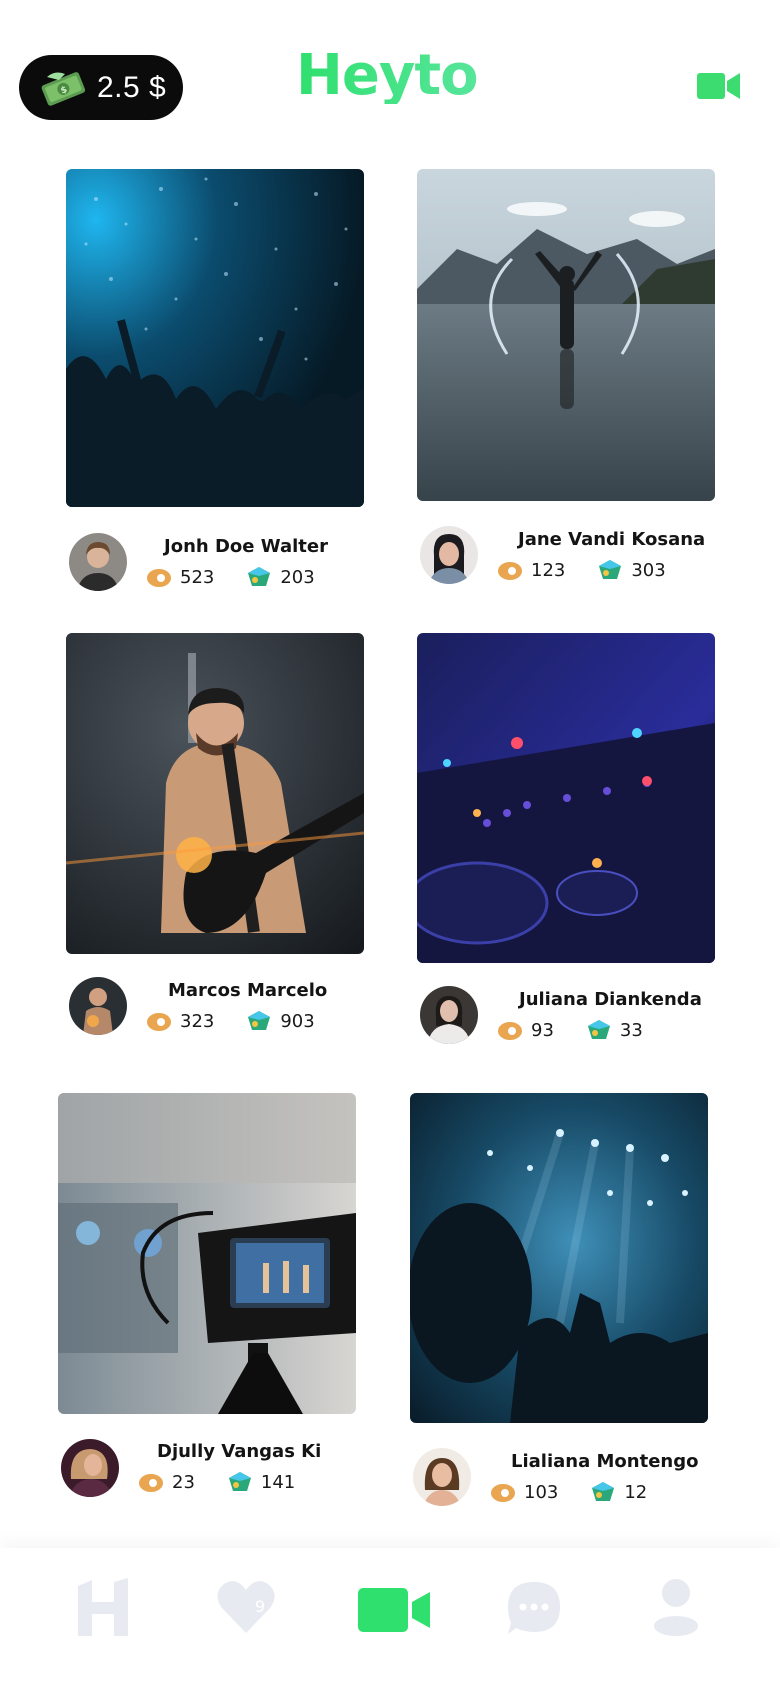 The width and height of the screenshot is (780, 1688). What do you see at coordinates (278, 1482) in the screenshot?
I see `gems-count: 141` at bounding box center [278, 1482].